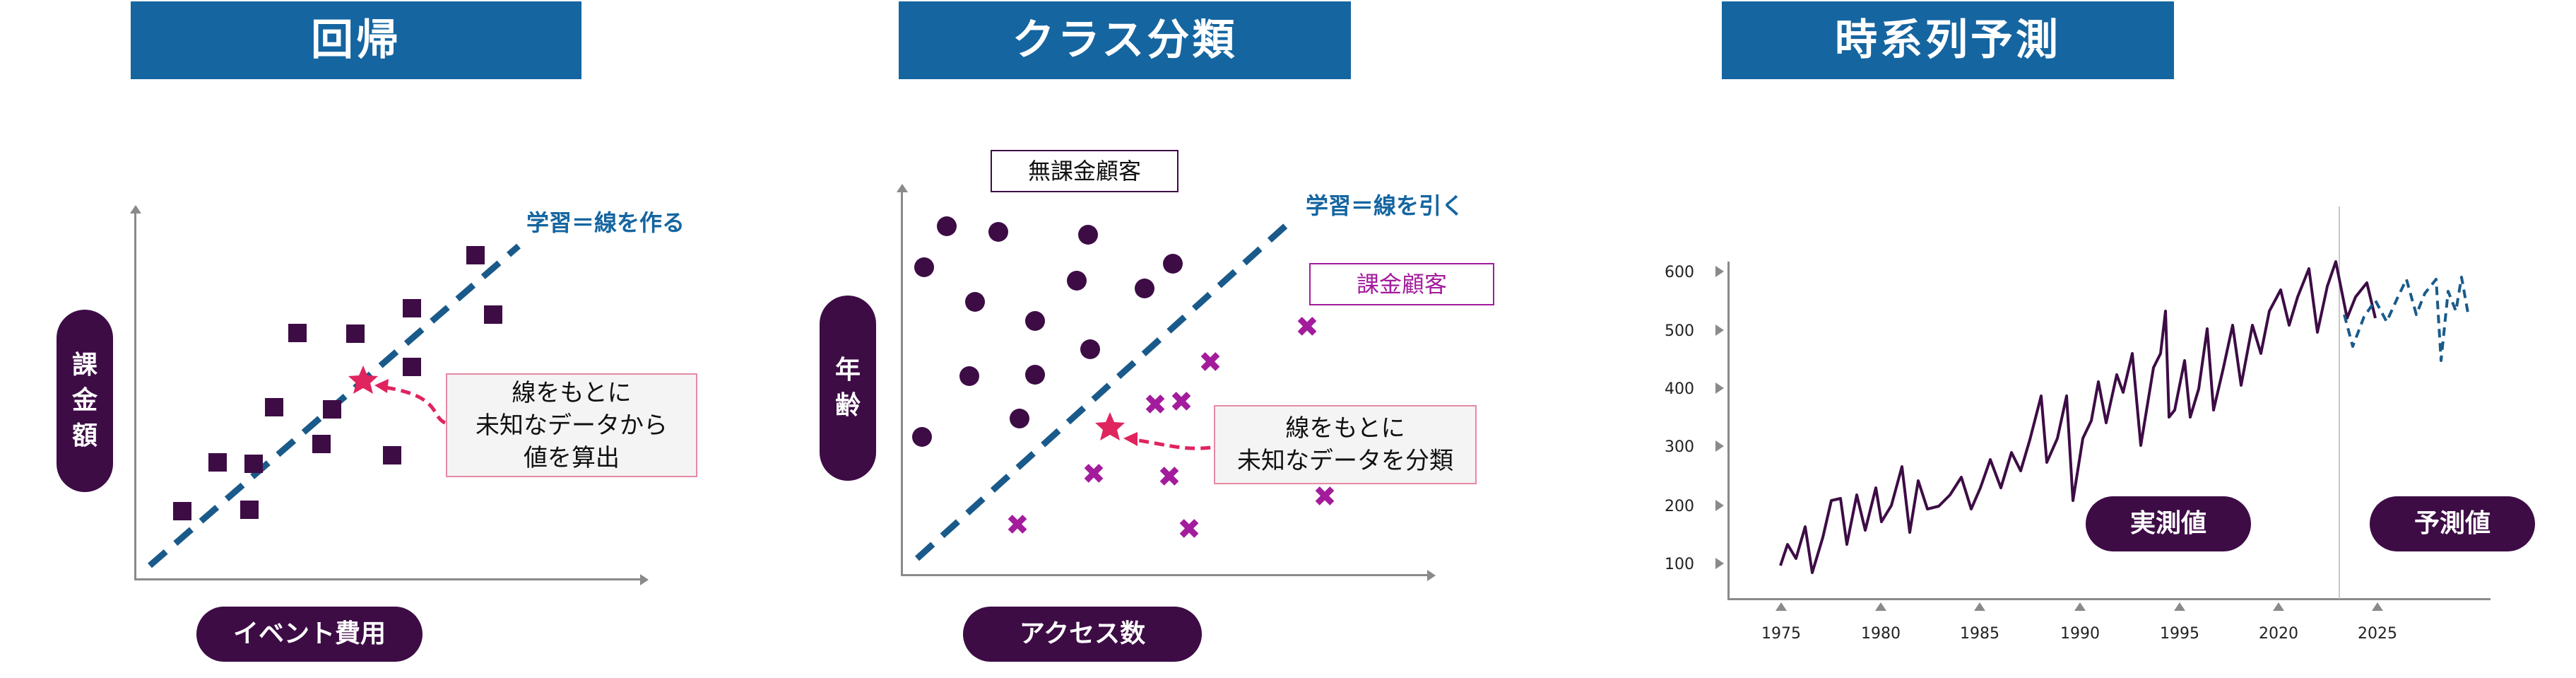 The height and width of the screenshot is (678, 2576). What do you see at coordinates (2168, 523) in the screenshot?
I see `actual-values-label: 実測値` at bounding box center [2168, 523].